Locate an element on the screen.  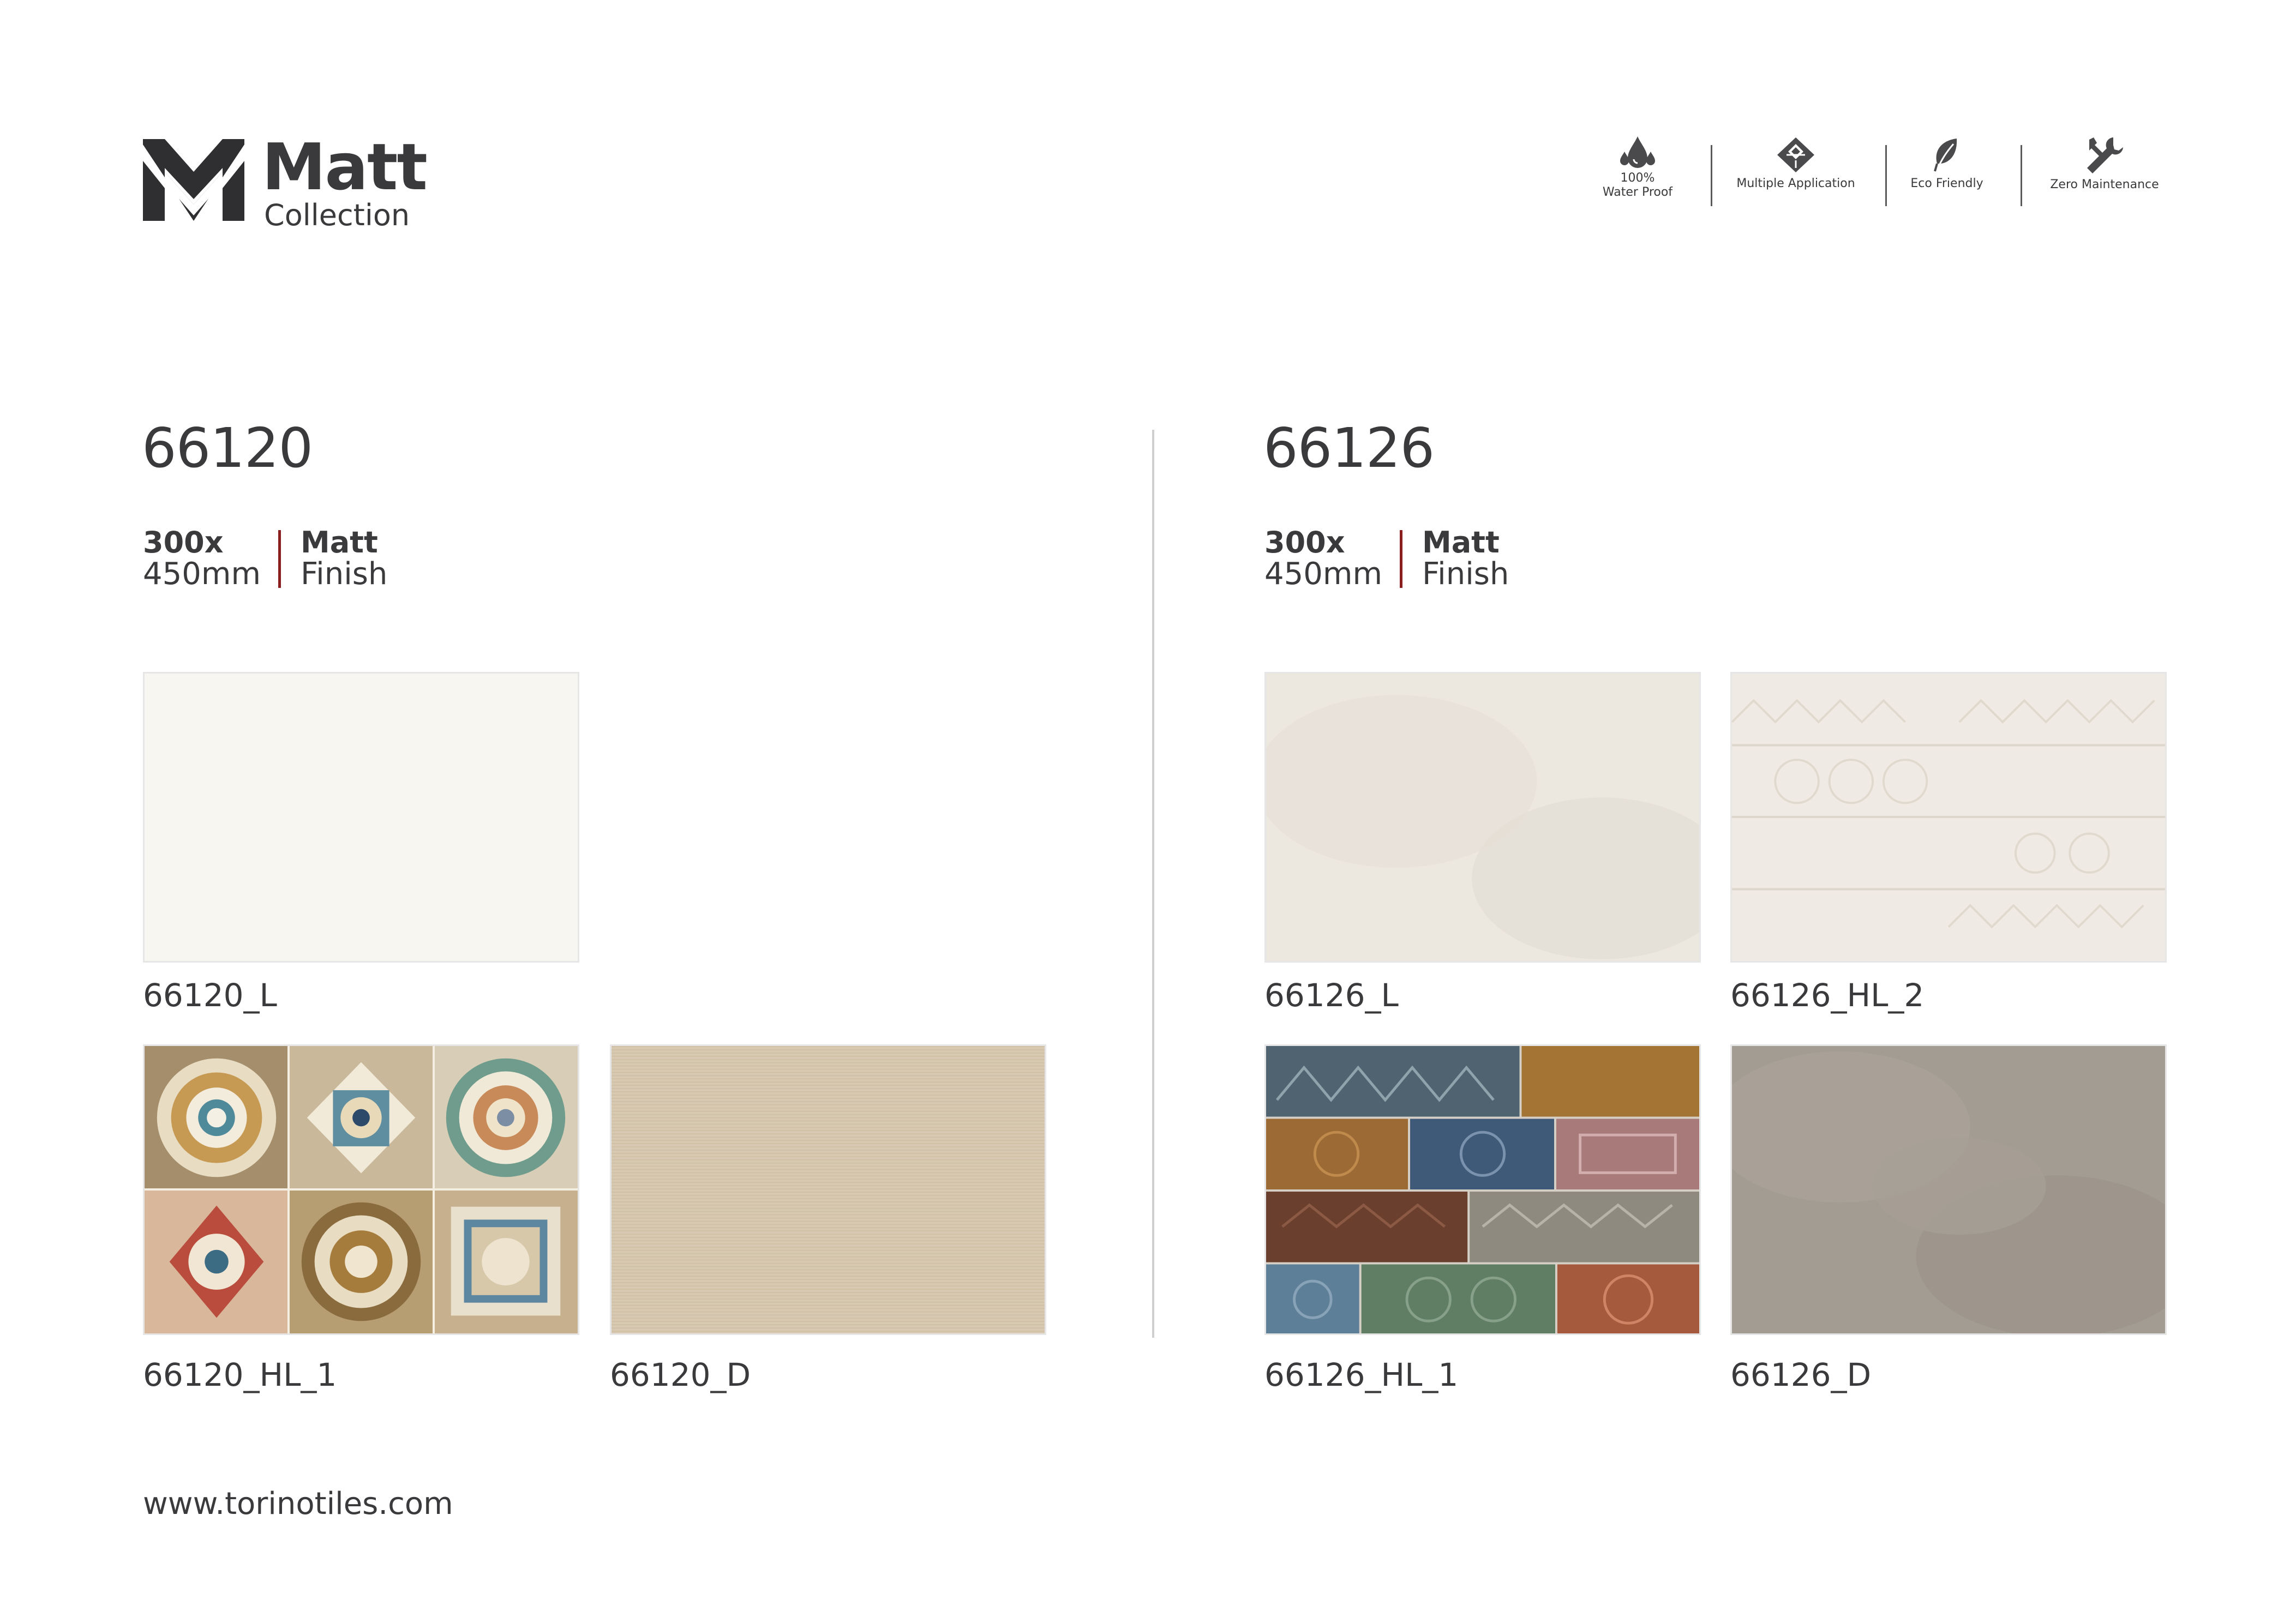
leaf-icon is located at coordinates (1945, 156).